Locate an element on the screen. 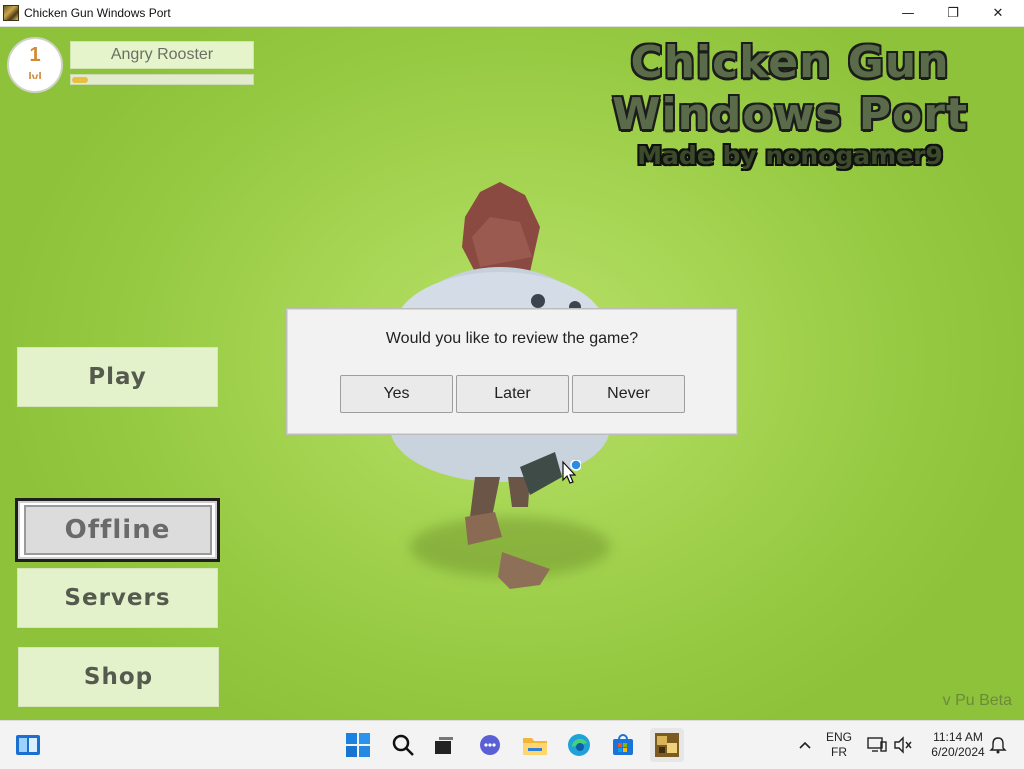 The image size is (1024, 769). version-label: v Pu Beta is located at coordinates (977, 700).